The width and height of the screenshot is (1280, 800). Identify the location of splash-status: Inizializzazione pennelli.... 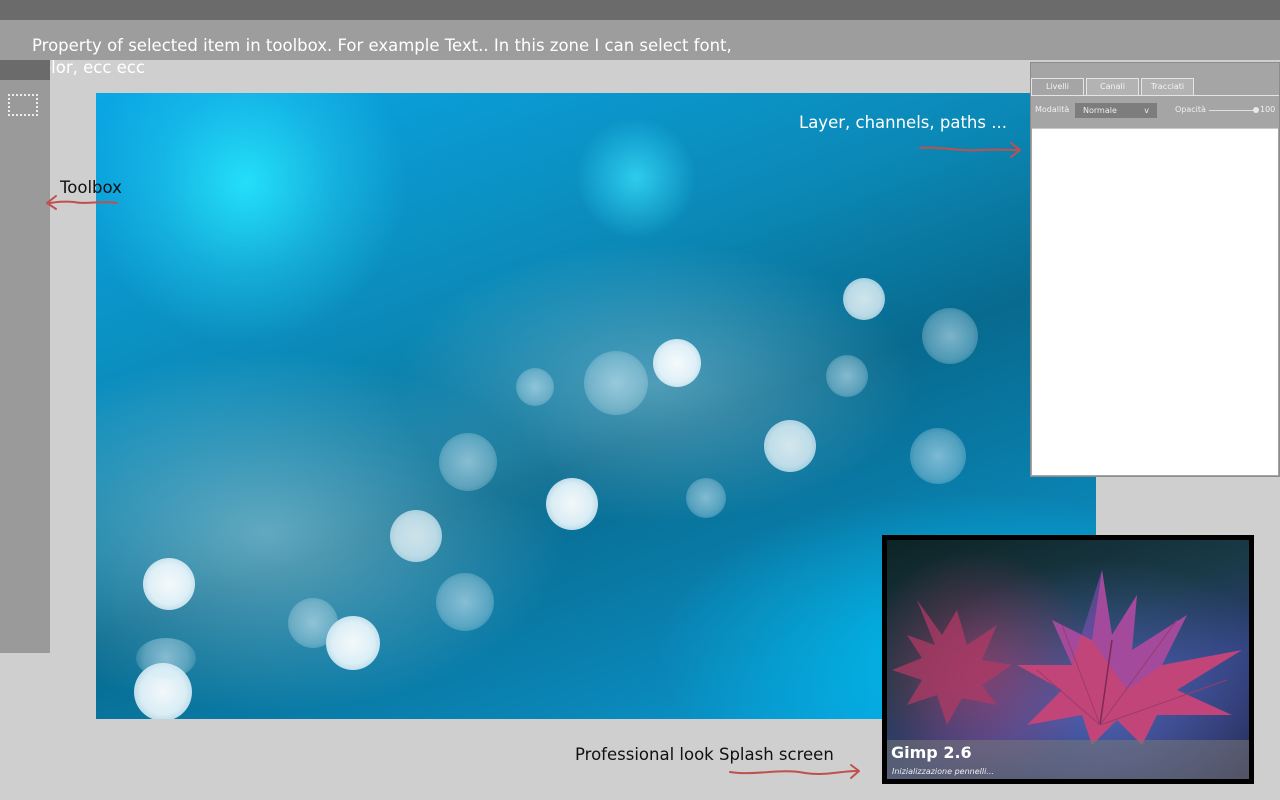
(943, 771).